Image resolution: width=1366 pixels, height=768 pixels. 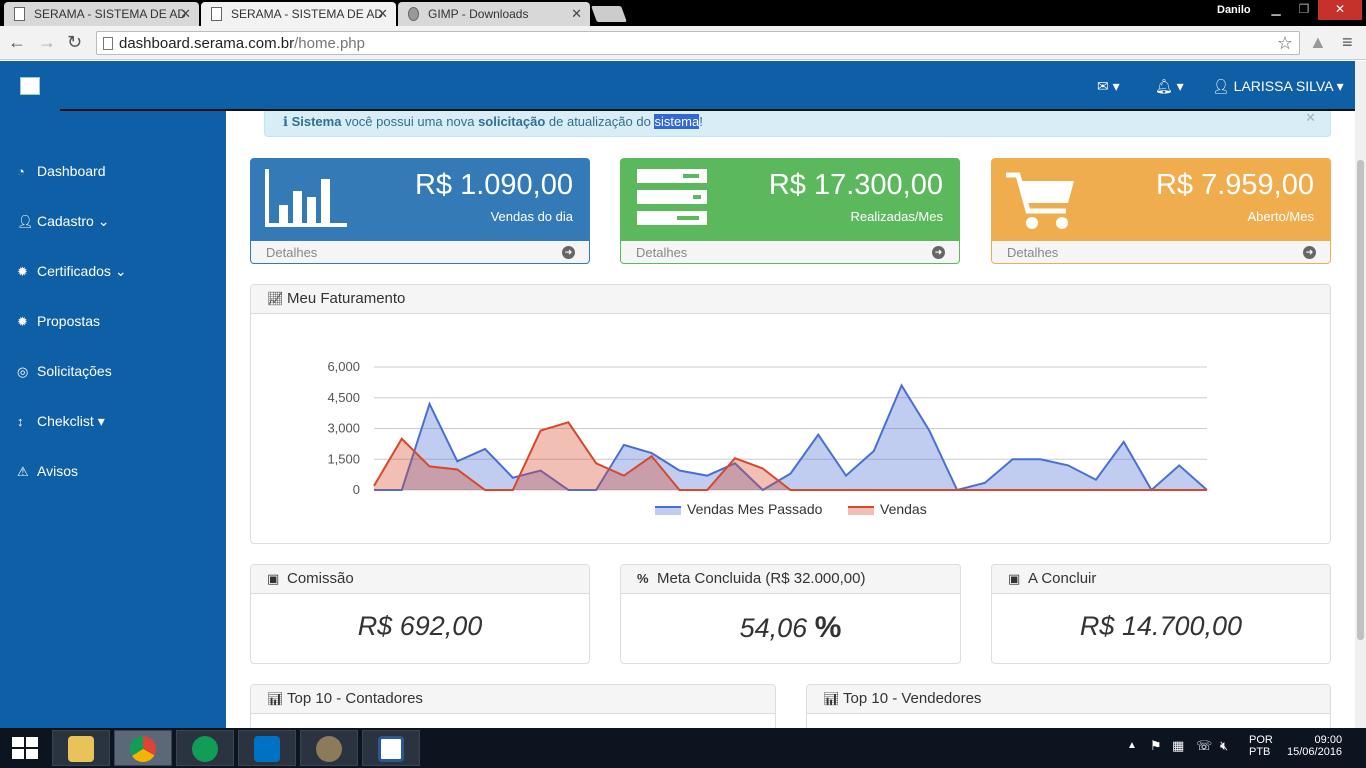 What do you see at coordinates (275, 298) in the screenshot?
I see `line-chart-icon: 📈︎` at bounding box center [275, 298].